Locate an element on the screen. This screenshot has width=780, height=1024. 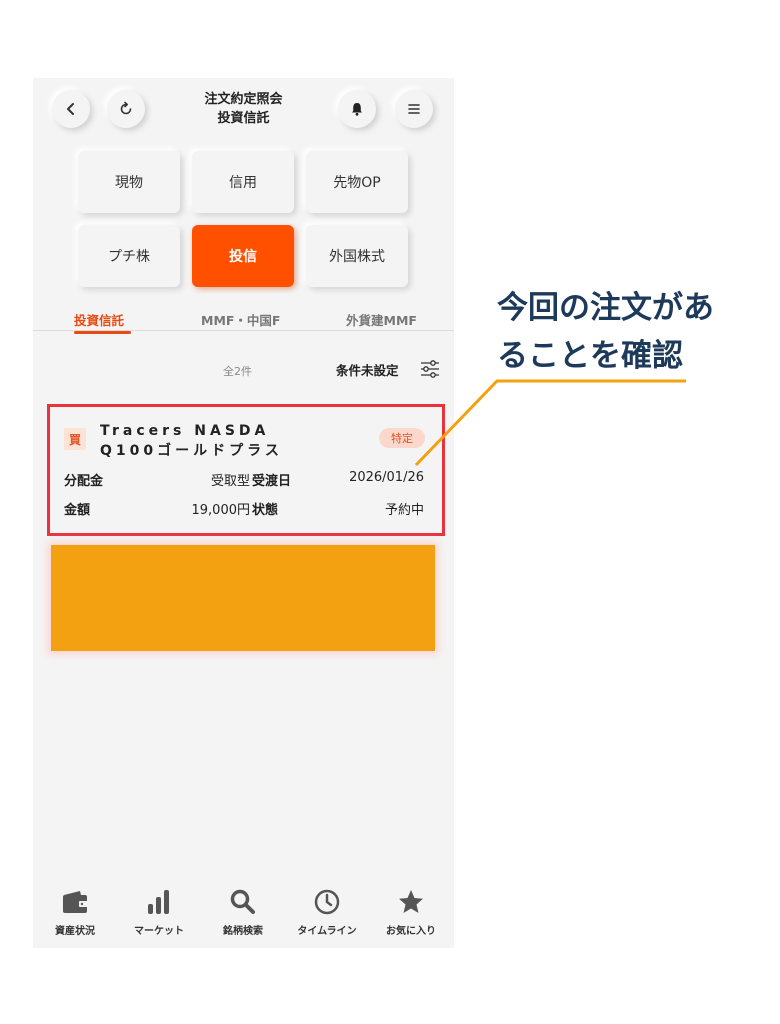
highlight-box is located at coordinates (246, 470).